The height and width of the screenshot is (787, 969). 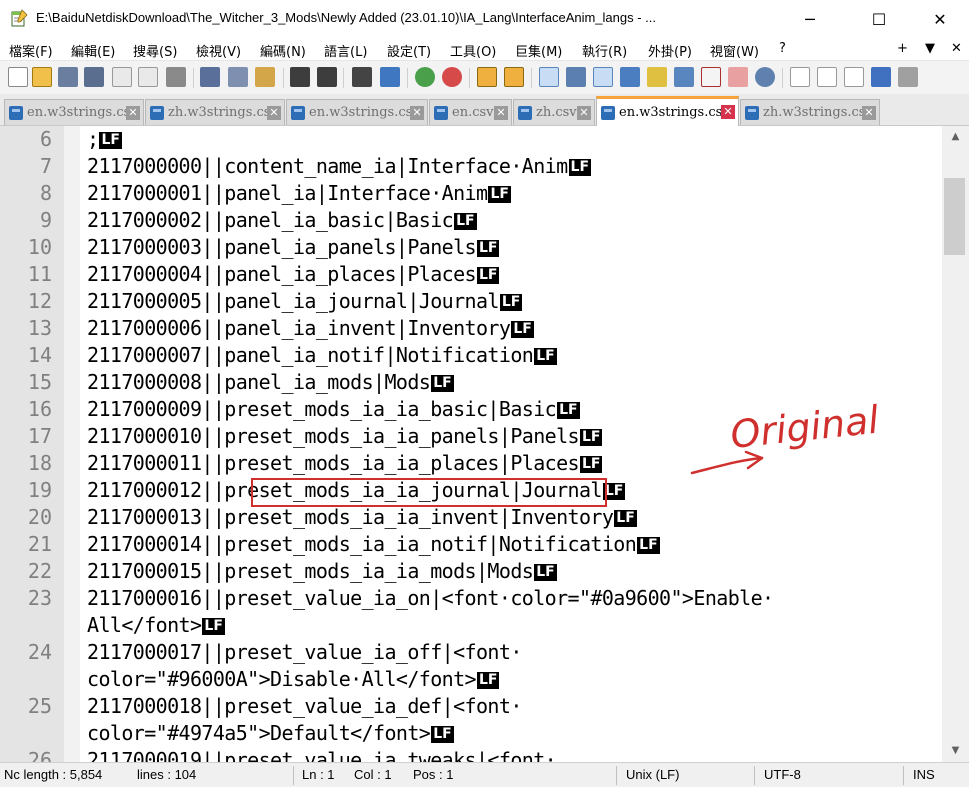 What do you see at coordinates (734, 50) in the screenshot?
I see `menu-window: 視窗(W)` at bounding box center [734, 50].